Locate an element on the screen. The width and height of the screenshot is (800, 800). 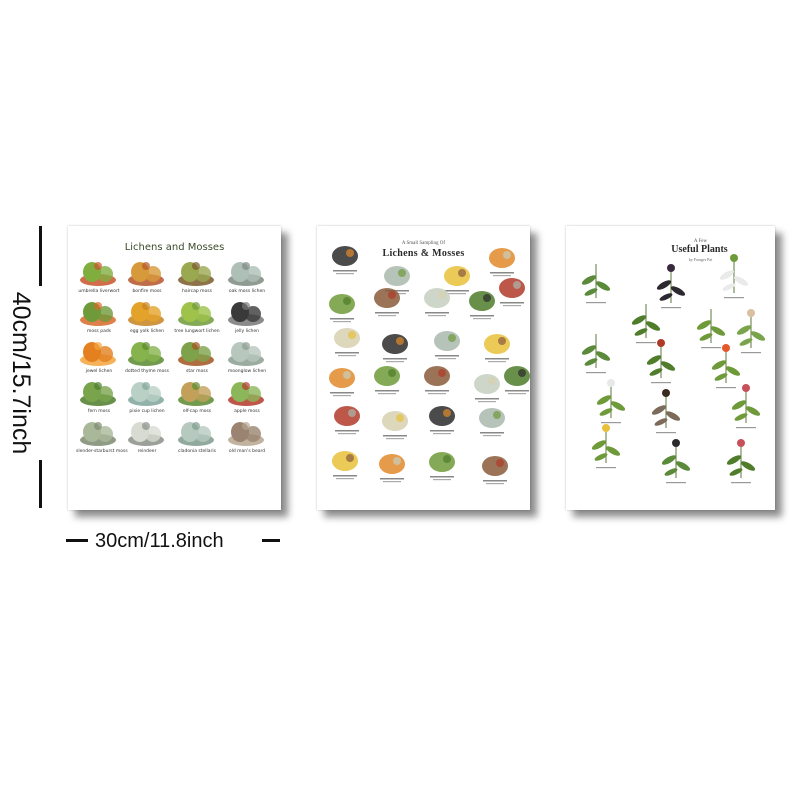
specimen-label: bonfire moss is located at coordinates (147, 291).